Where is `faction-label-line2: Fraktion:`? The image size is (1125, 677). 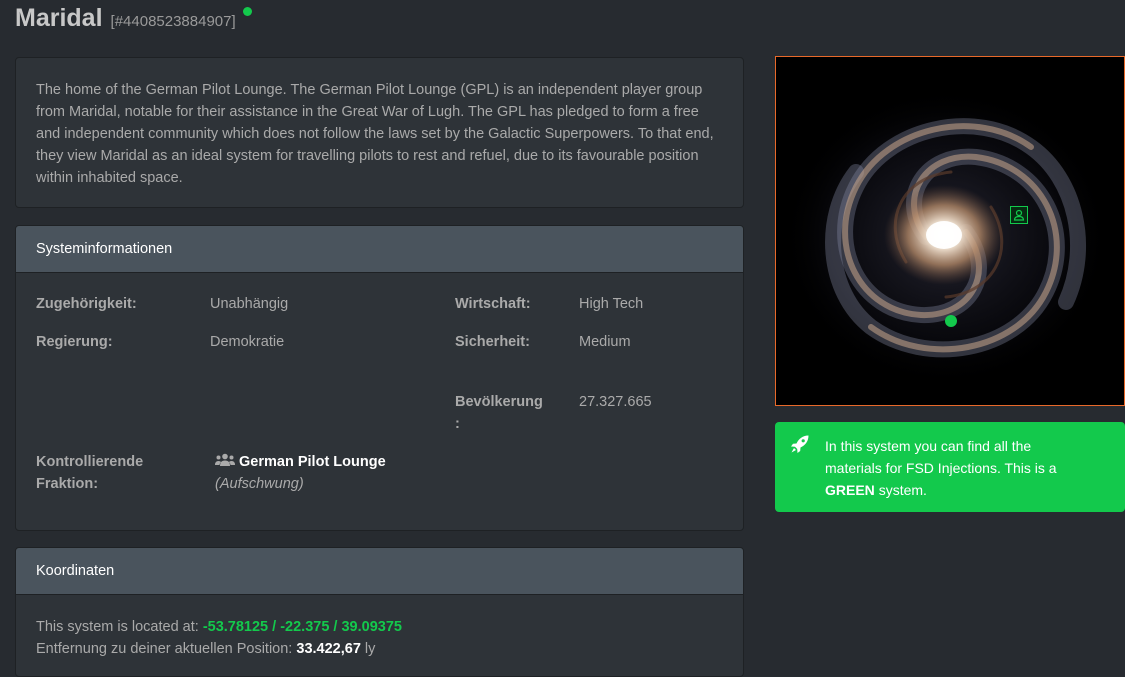 faction-label-line2: Fraktion: is located at coordinates (67, 484).